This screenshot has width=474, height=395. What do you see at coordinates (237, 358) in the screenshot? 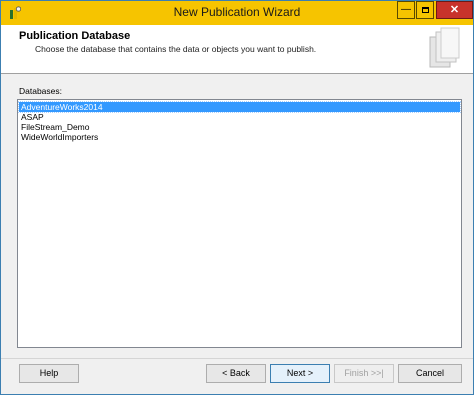
I see `footer-divider` at bounding box center [237, 358].